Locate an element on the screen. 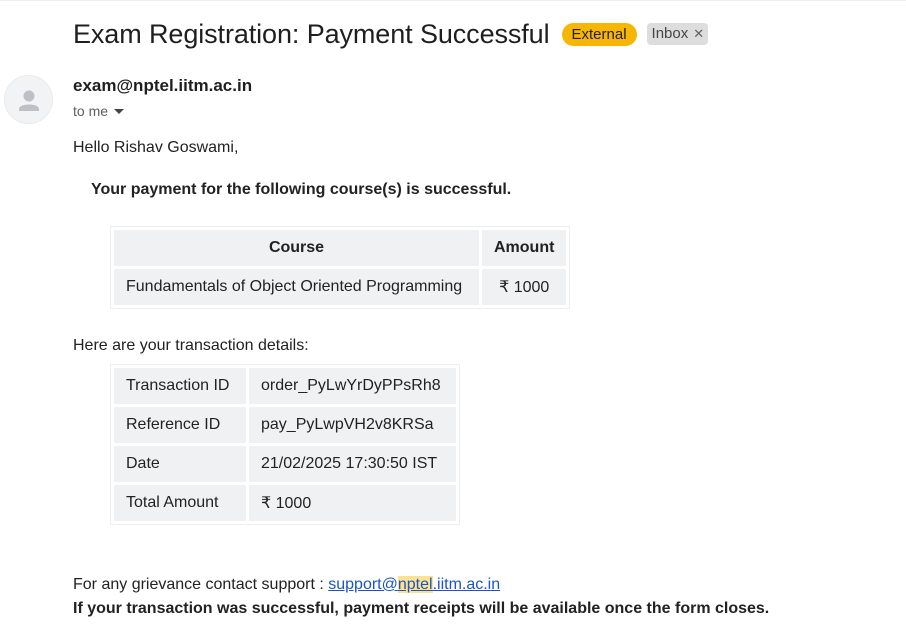 This screenshot has height=642, width=906. table-header-row: Course Amount is located at coordinates (340, 248).